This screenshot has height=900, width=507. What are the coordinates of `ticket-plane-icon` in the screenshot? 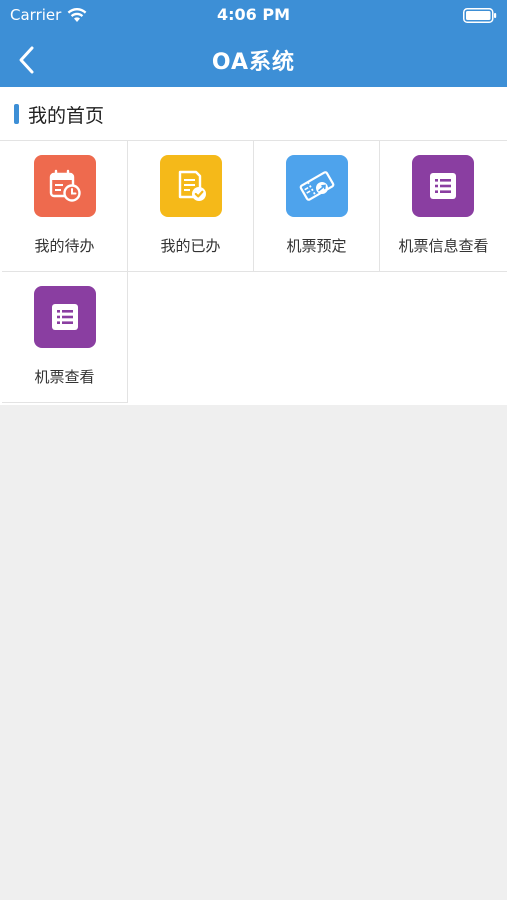 It's located at (317, 186).